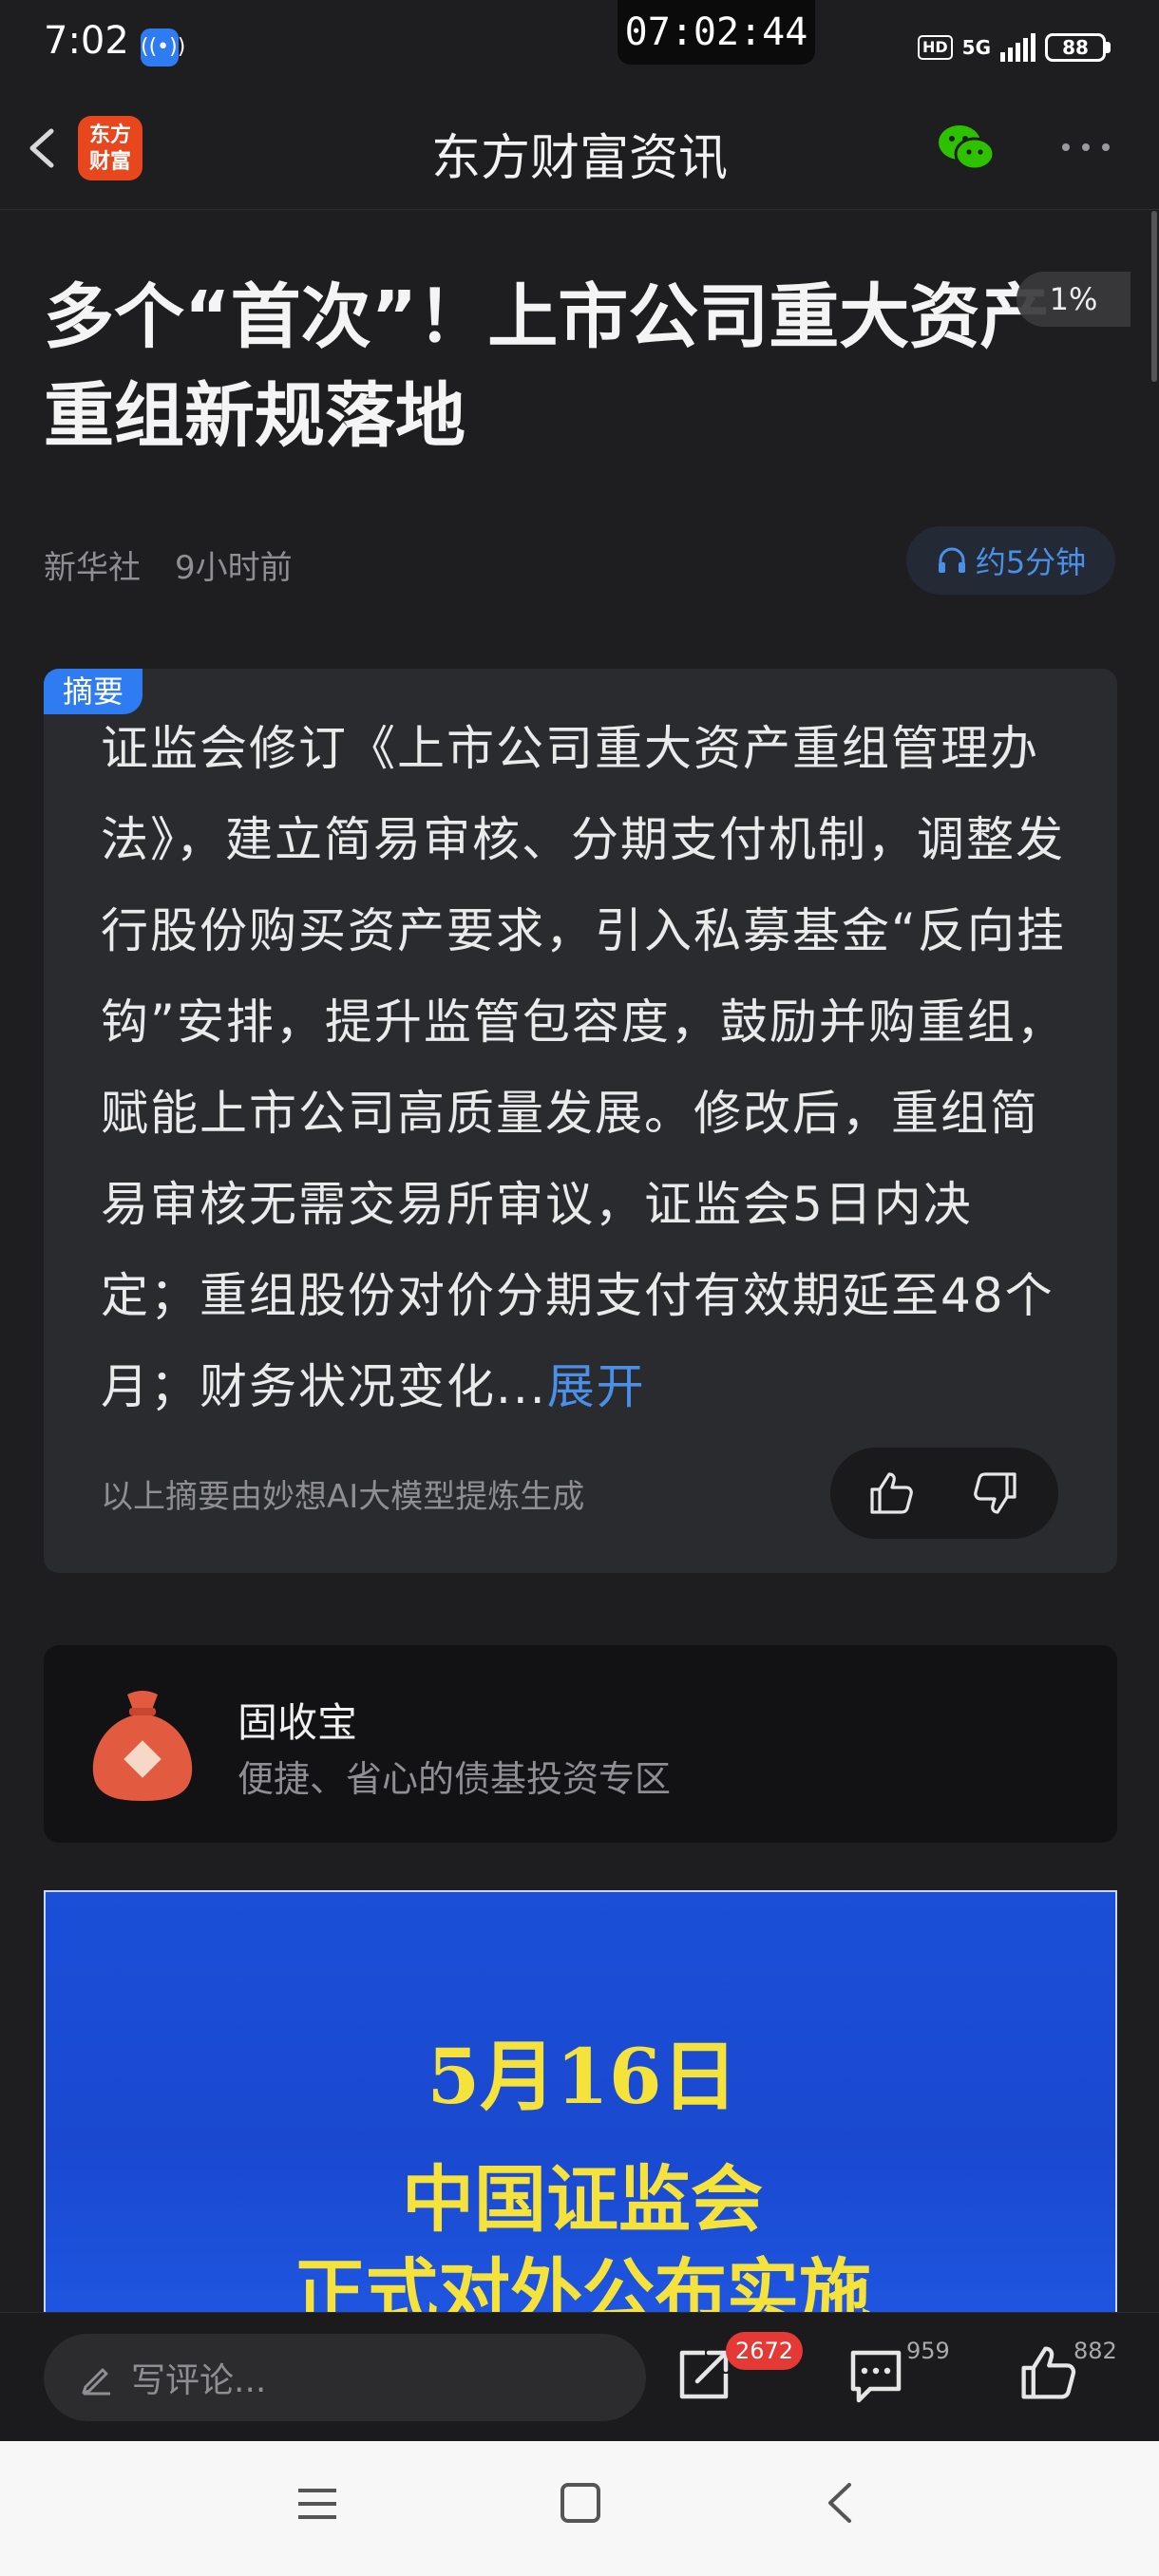 The height and width of the screenshot is (2576, 1159). I want to click on back-triangle-icon, so click(839, 2503).